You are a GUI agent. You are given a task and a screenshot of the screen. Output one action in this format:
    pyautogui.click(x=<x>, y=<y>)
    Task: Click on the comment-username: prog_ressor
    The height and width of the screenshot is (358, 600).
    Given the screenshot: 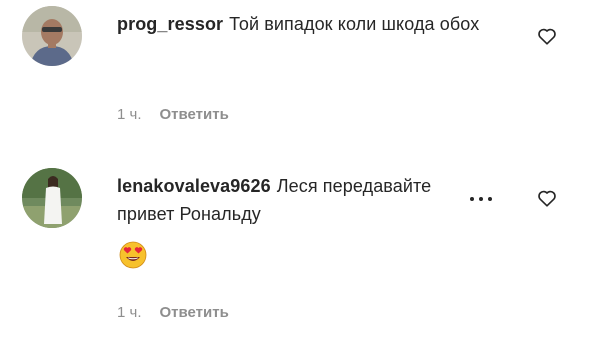 What is the action you would take?
    pyautogui.click(x=170, y=24)
    